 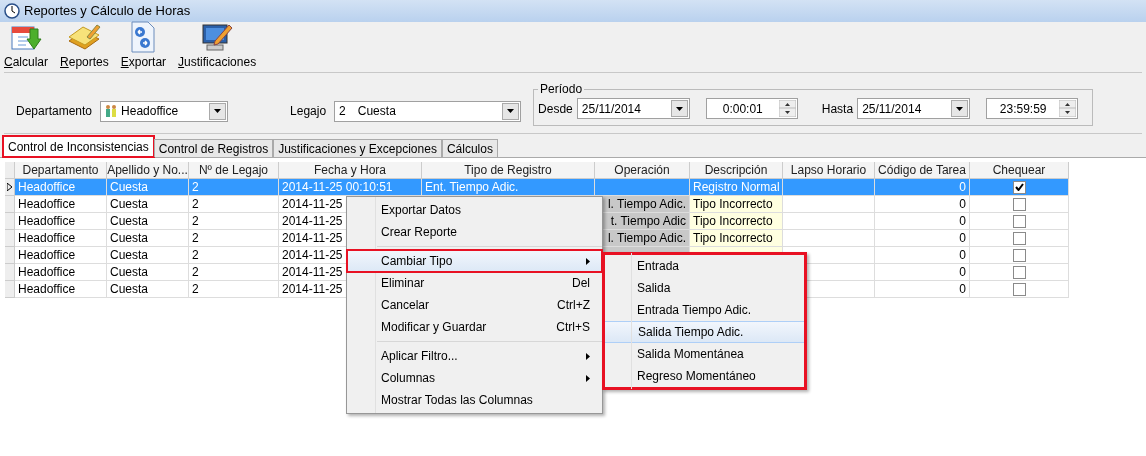 What do you see at coordinates (1023, 109) in the screenshot?
I see `time-value: 23:59:59` at bounding box center [1023, 109].